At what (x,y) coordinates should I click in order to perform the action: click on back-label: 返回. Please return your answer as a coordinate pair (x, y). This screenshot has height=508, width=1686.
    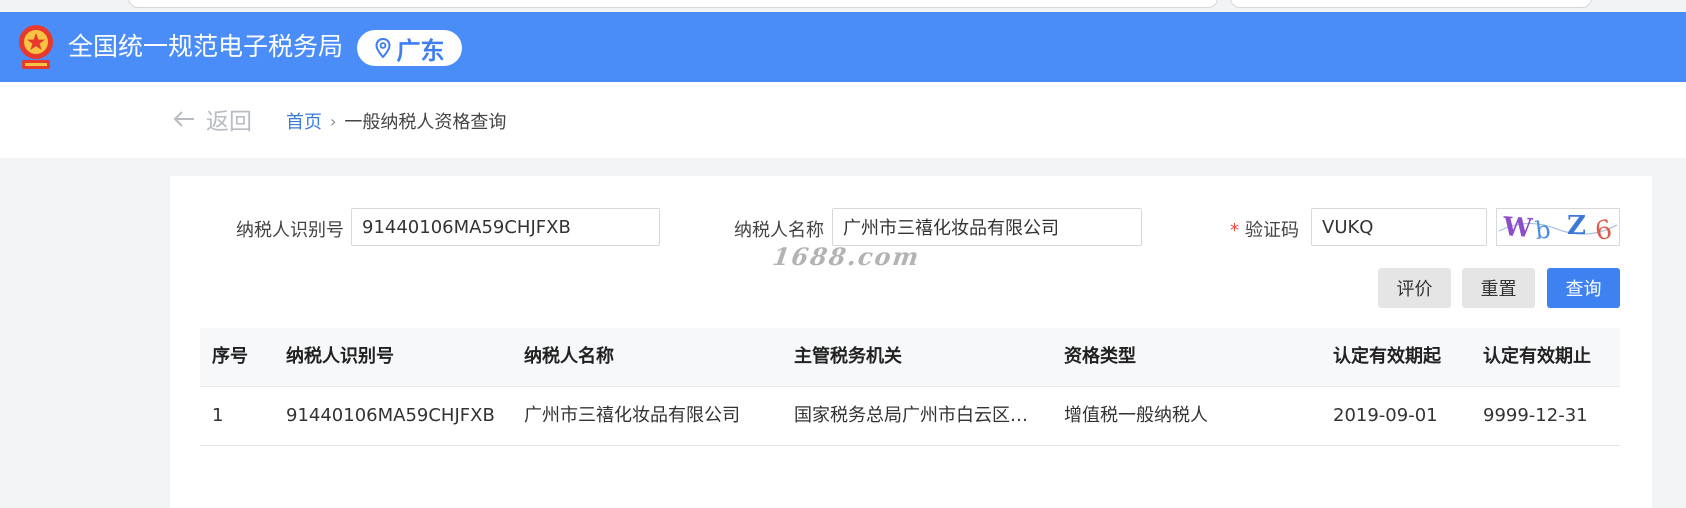
    Looking at the image, I should click on (229, 122).